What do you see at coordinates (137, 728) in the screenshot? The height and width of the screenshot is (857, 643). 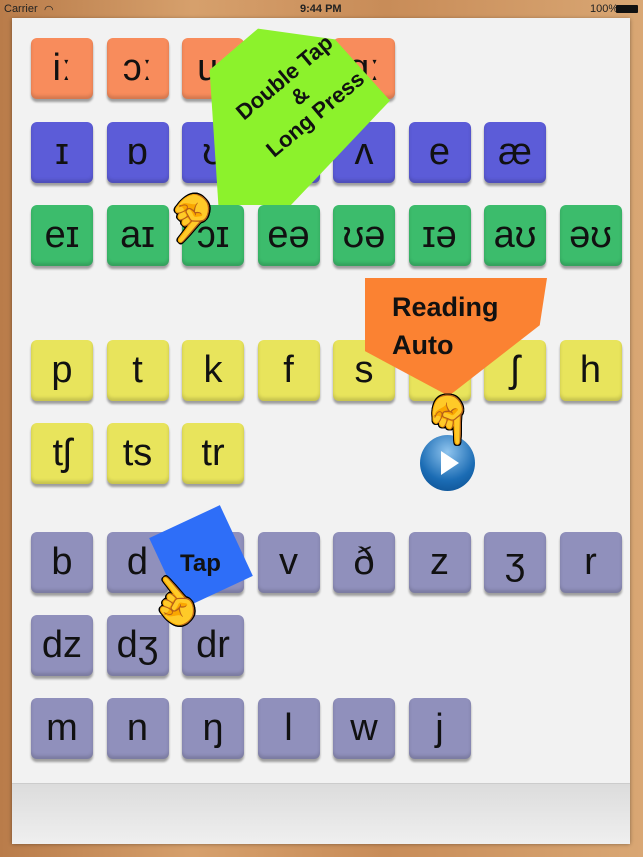 I see `phoneme-key: n` at bounding box center [137, 728].